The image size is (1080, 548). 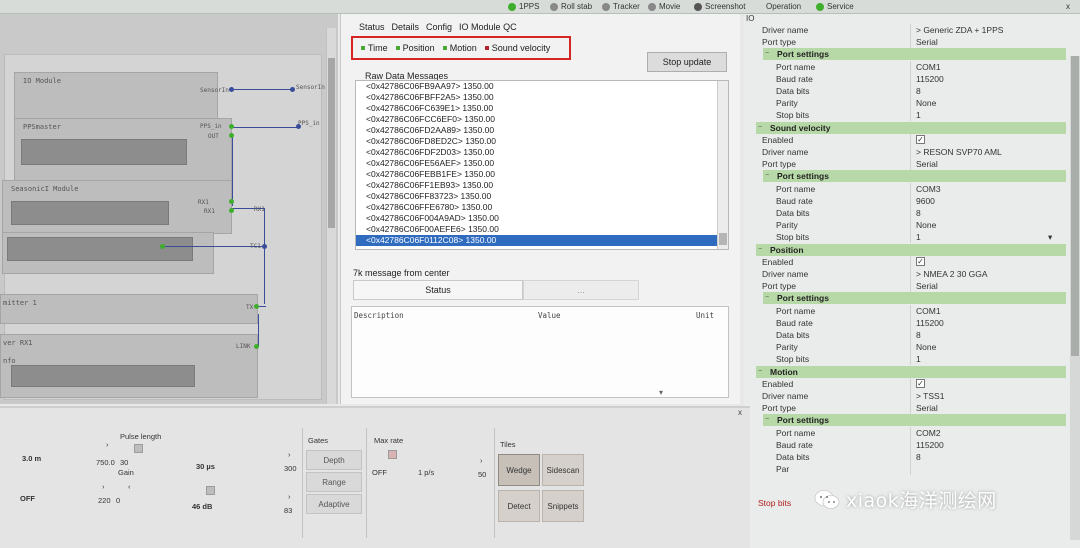 What do you see at coordinates (542, 174) in the screenshot?
I see `list-item: <0x42786C06FEBB1FE> 1350.00` at bounding box center [542, 174].